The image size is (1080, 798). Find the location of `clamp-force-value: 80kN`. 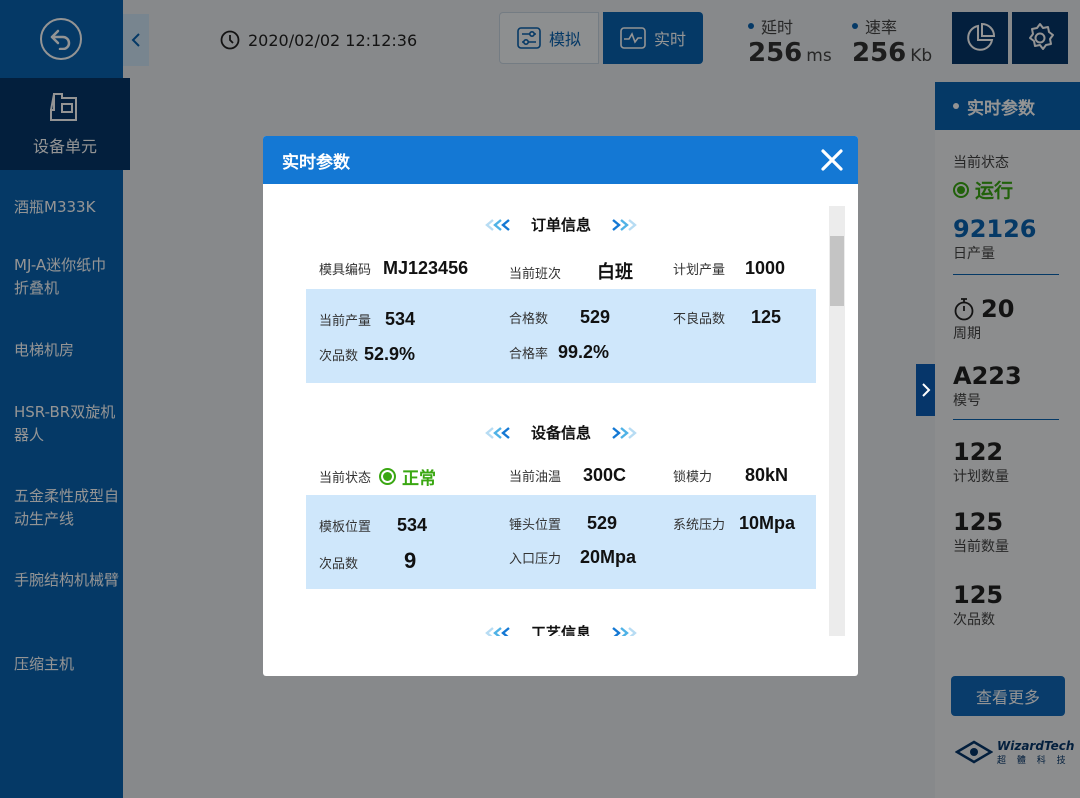

clamp-force-value: 80kN is located at coordinates (767, 475).